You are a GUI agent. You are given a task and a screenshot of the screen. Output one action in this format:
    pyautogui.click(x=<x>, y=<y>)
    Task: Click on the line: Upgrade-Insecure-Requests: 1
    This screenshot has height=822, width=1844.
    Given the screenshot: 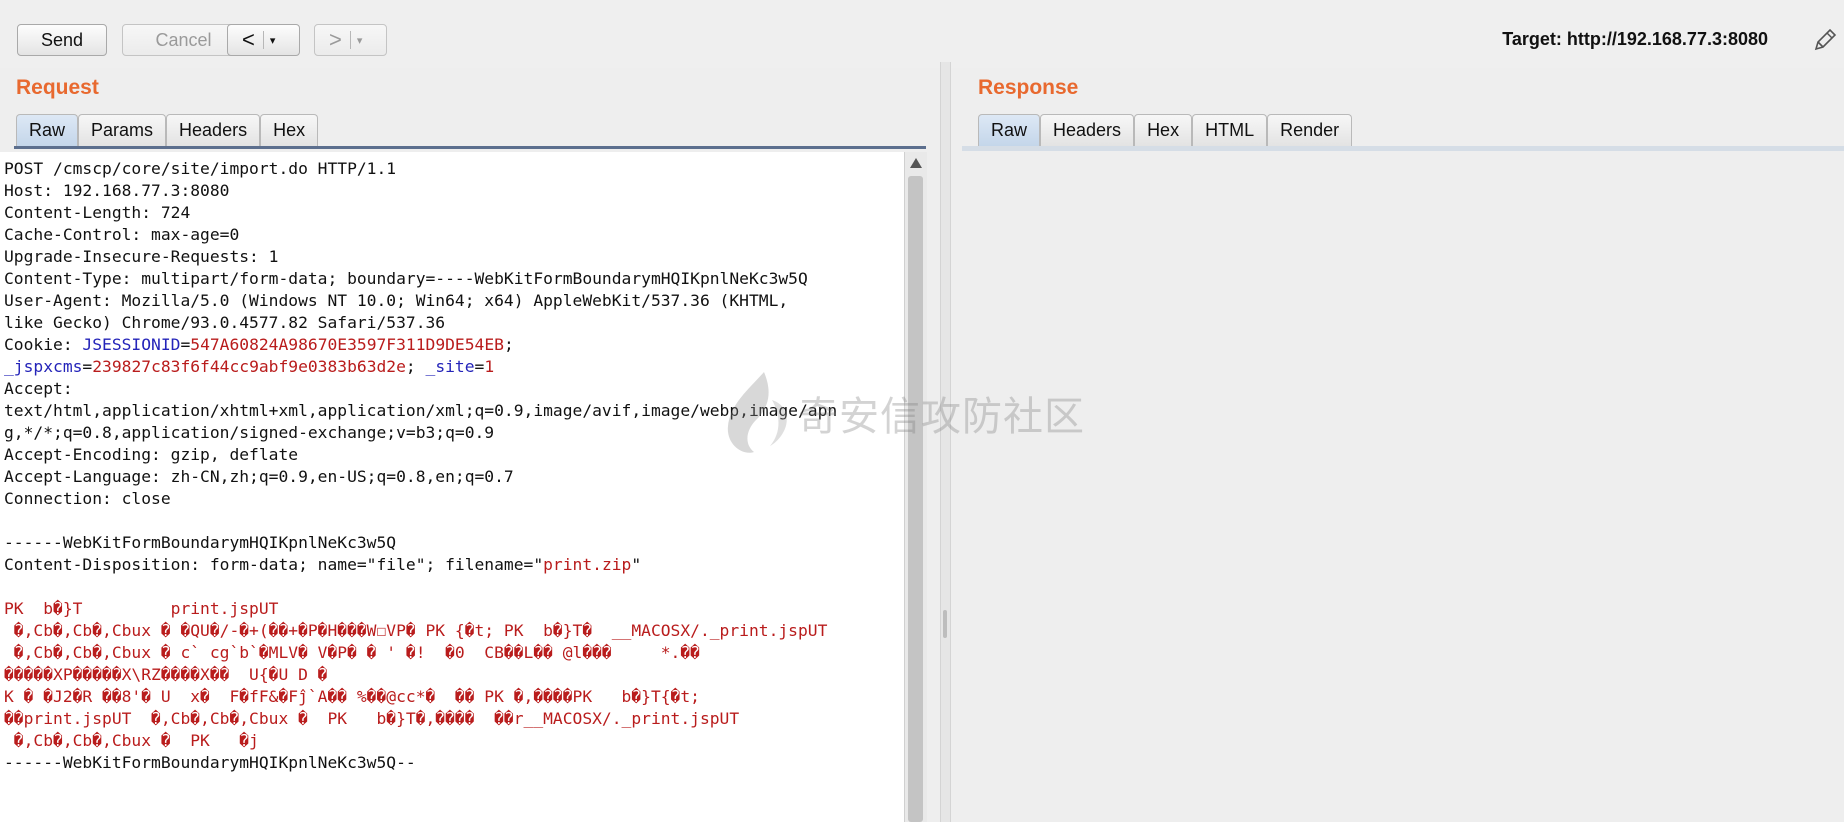 What is the action you would take?
    pyautogui.click(x=141, y=256)
    